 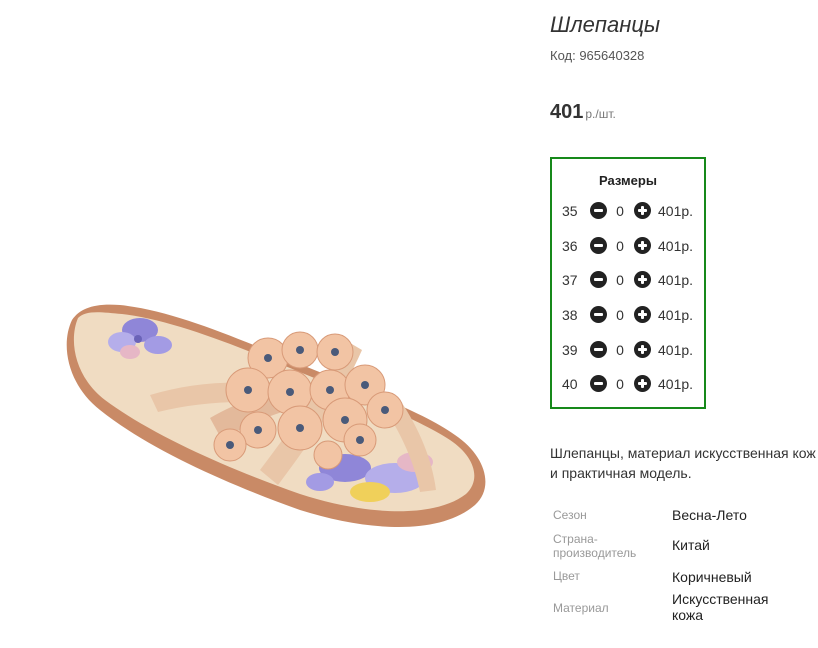 I want to click on size-label: 36, so click(x=570, y=246).